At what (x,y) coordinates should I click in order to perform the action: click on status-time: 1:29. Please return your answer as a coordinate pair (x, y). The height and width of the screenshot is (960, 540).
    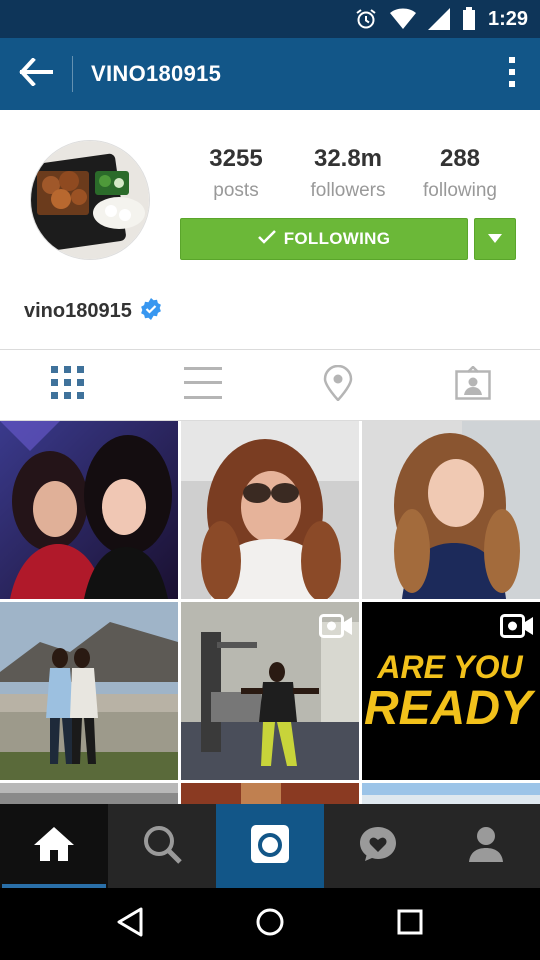
    Looking at the image, I should click on (507, 18).